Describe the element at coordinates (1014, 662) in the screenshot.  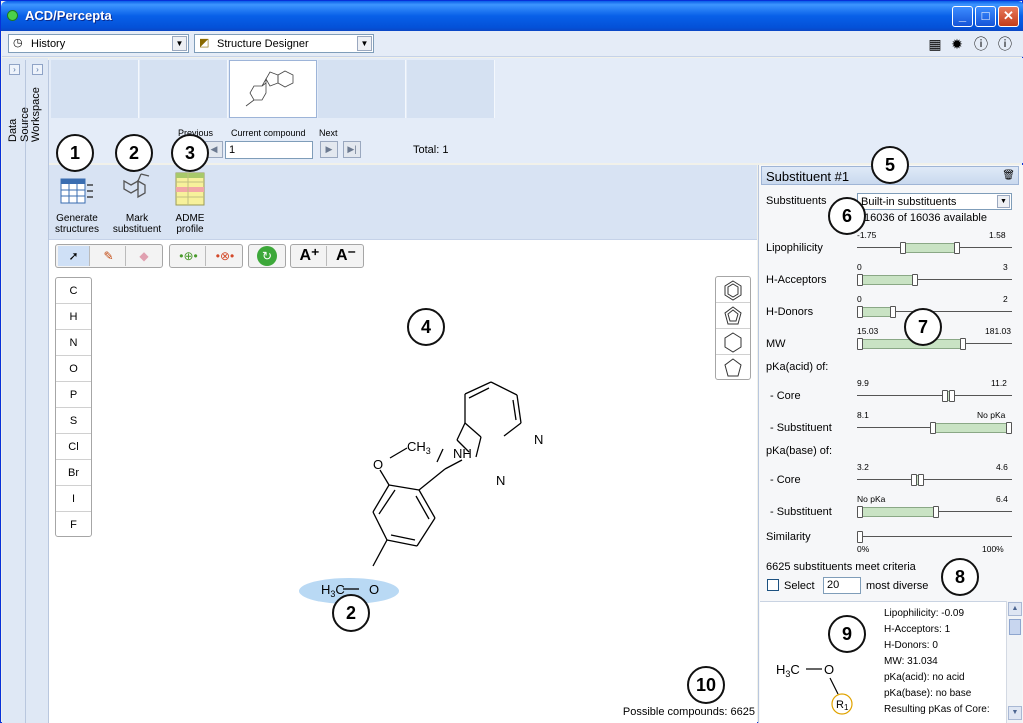
I see `result-scrollbar: ▲ ▼` at that location.